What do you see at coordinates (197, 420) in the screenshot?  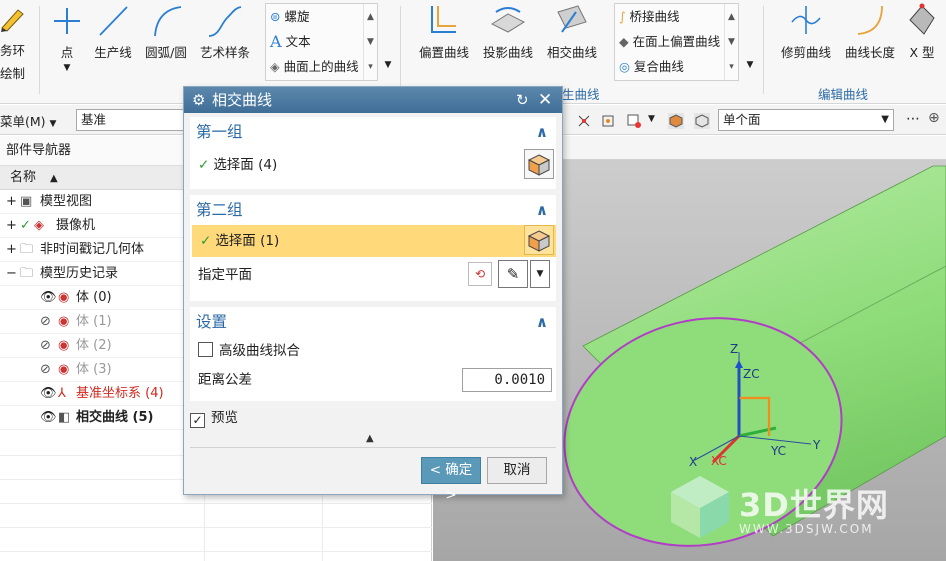 I see `preview-checkbox: ✓` at bounding box center [197, 420].